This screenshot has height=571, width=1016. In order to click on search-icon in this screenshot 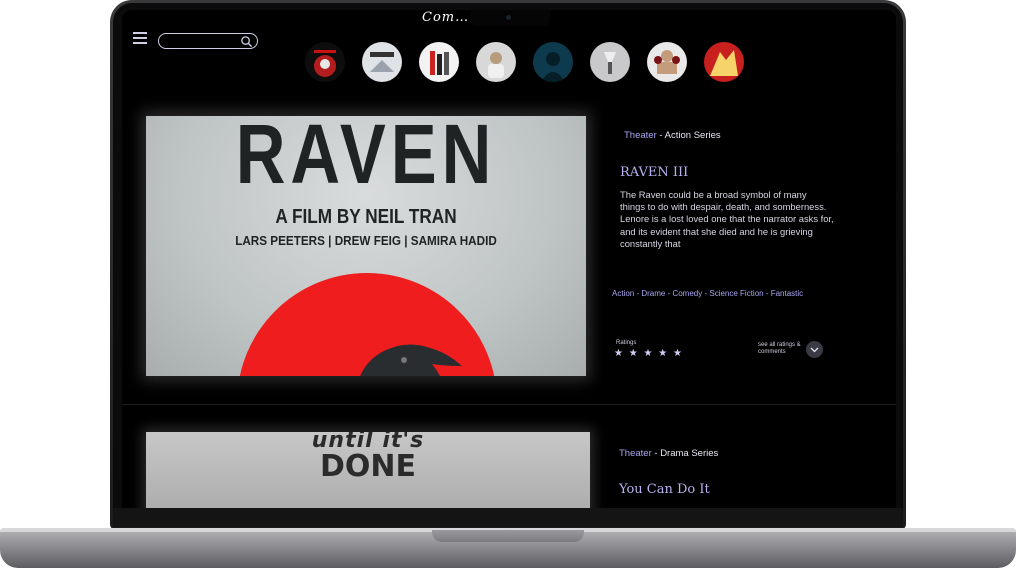, I will do `click(246, 41)`.